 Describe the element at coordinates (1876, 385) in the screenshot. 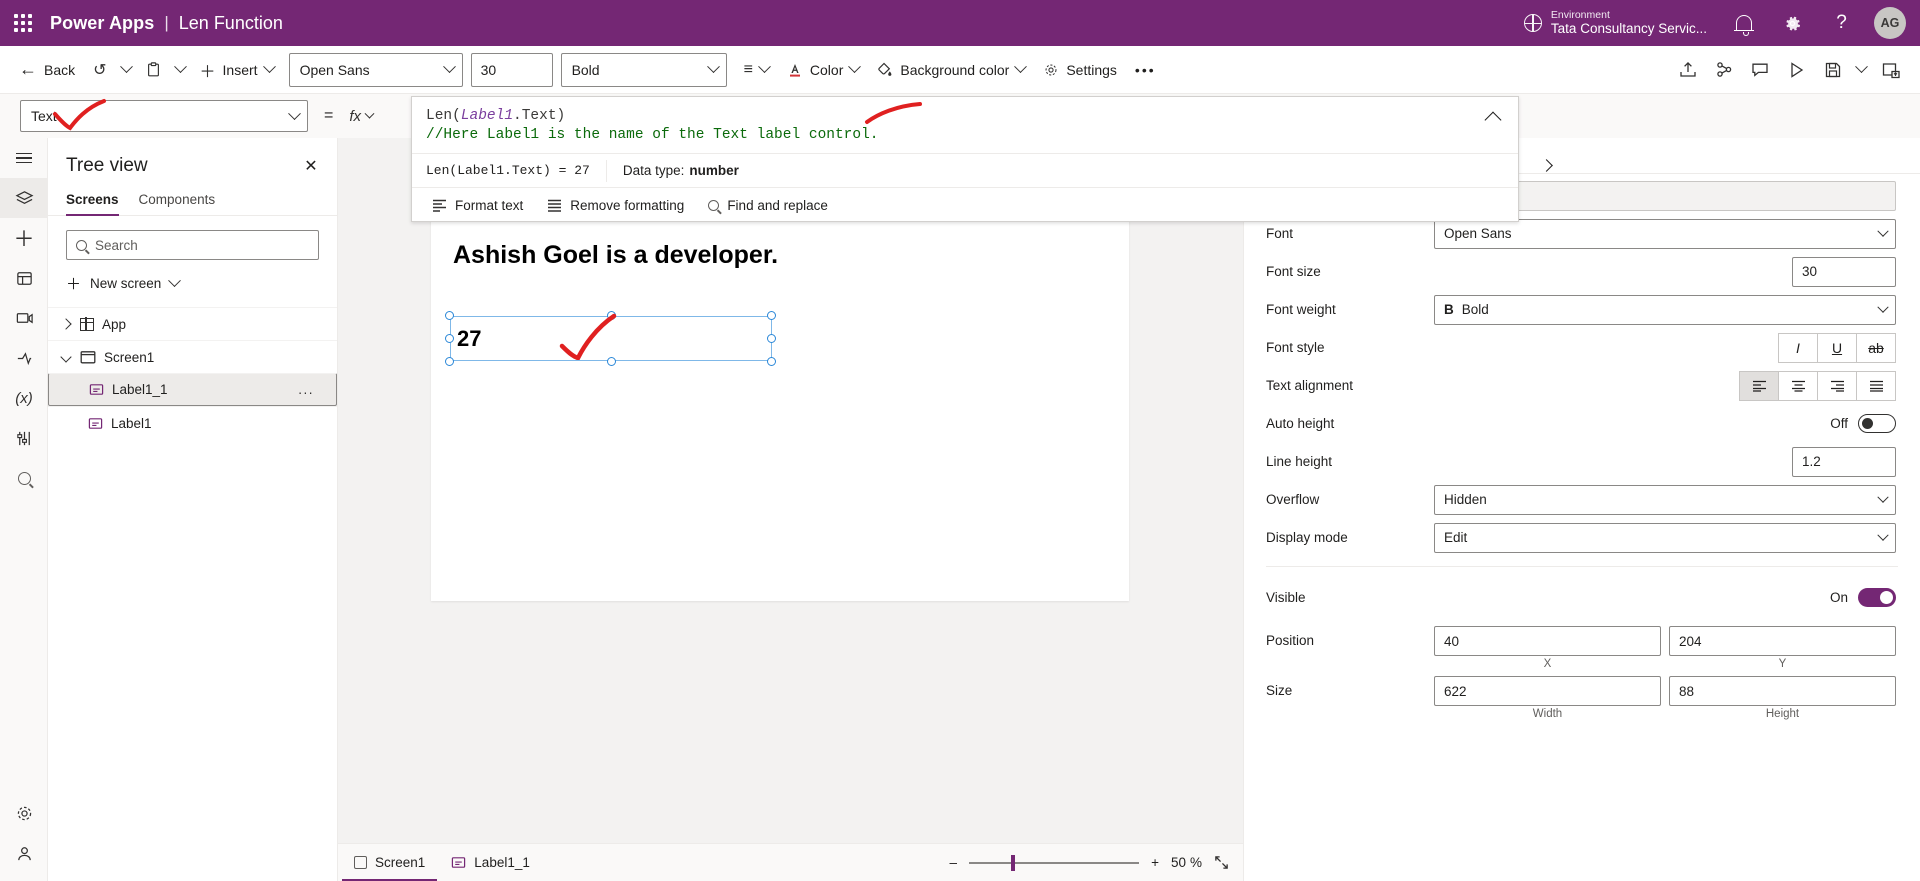

I see `align-justify-icon` at that location.